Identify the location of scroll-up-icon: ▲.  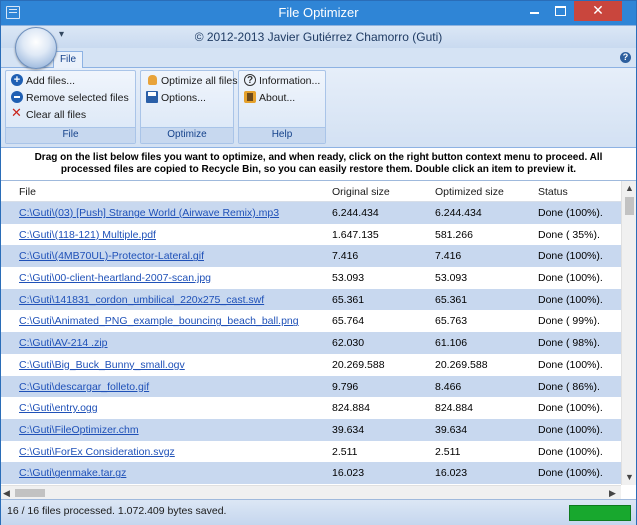
(629, 188).